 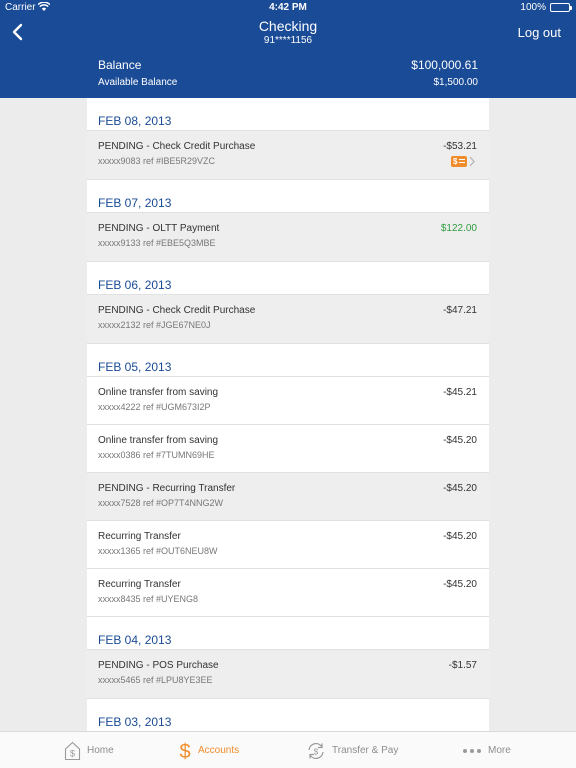 What do you see at coordinates (158, 665) in the screenshot?
I see `transaction-description: PENDING - POS Purchase` at bounding box center [158, 665].